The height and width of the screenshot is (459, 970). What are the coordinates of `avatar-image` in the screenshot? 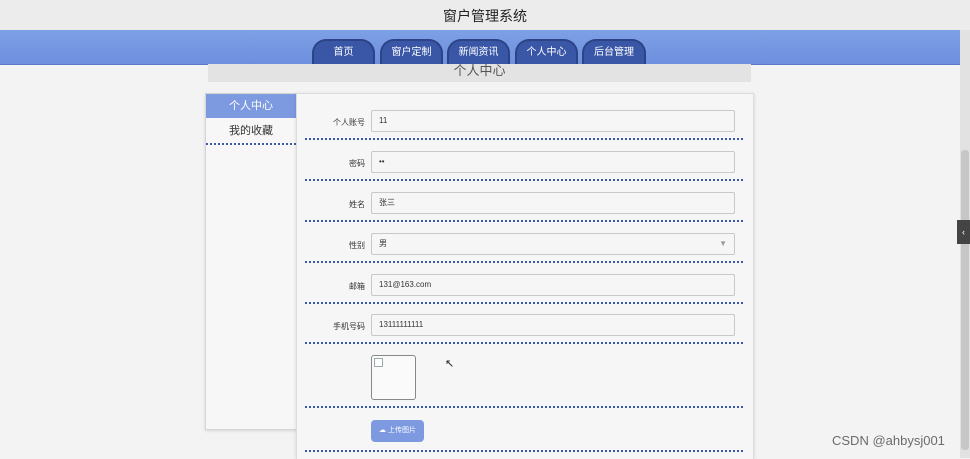 It's located at (393, 377).